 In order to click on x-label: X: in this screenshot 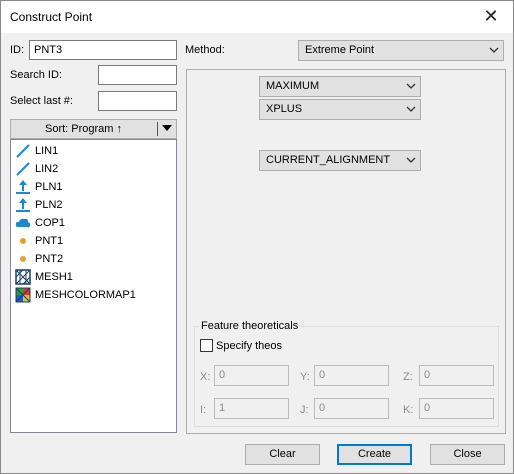, I will do `click(205, 377)`.